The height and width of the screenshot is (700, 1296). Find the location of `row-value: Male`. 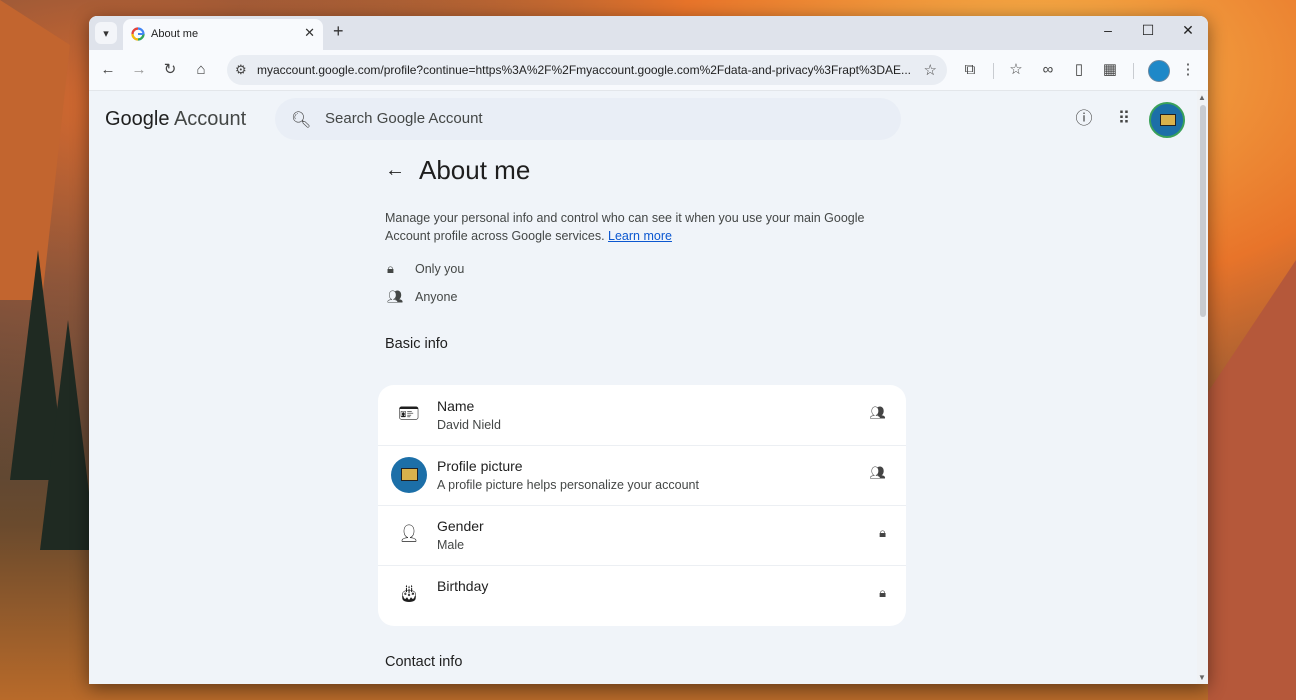

row-value: Male is located at coordinates (451, 545).